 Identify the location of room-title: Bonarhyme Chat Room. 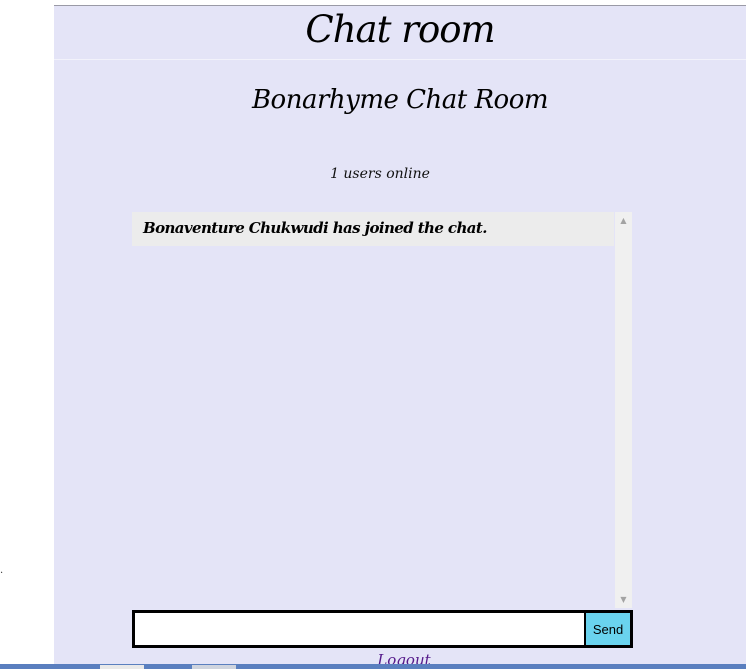
(400, 100).